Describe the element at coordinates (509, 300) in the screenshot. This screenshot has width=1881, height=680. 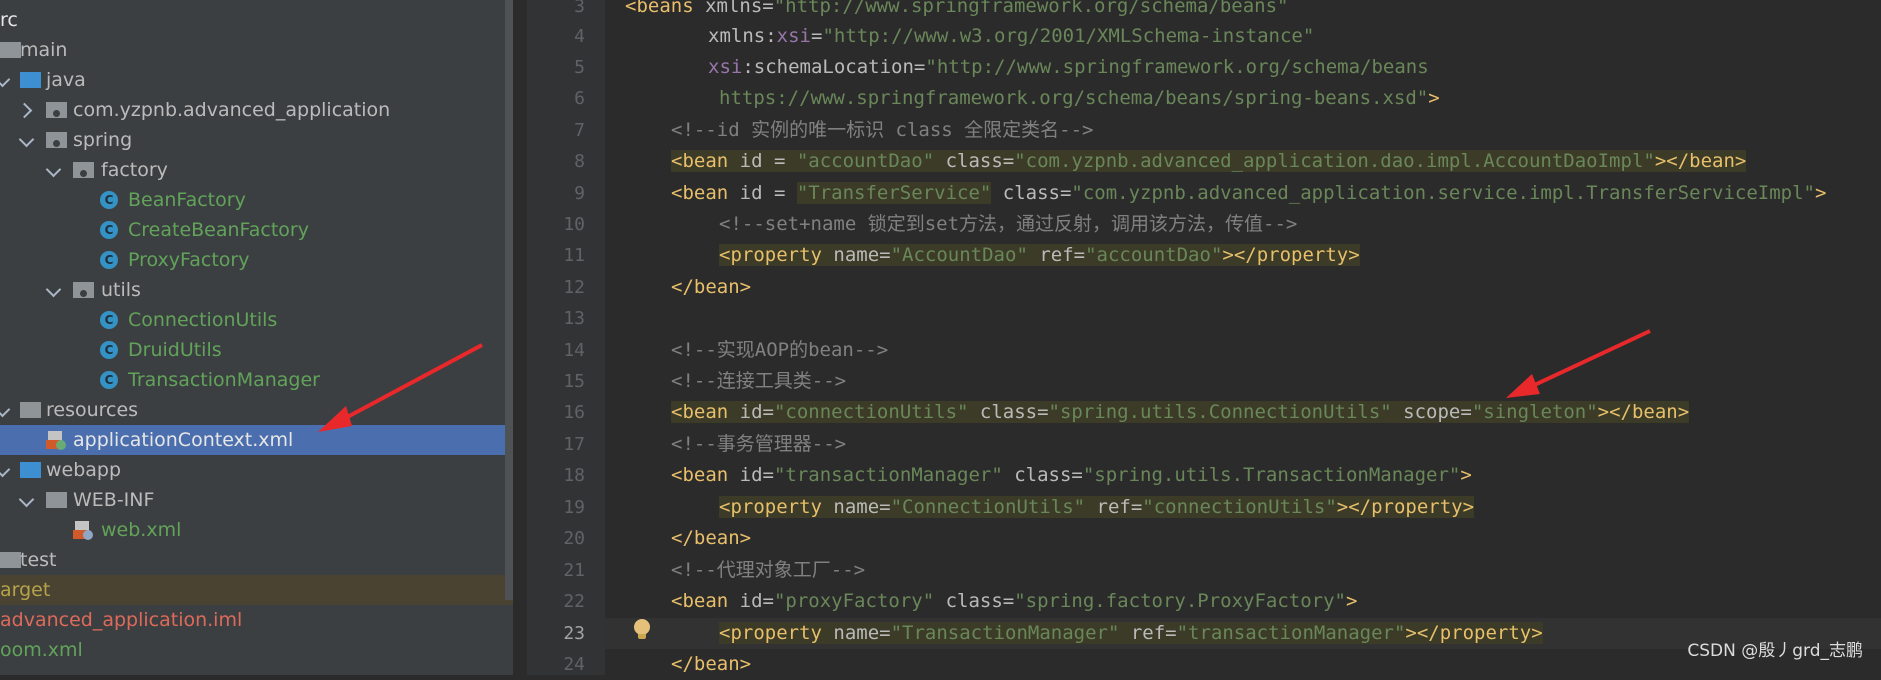
I see `tree-scrollbar` at that location.